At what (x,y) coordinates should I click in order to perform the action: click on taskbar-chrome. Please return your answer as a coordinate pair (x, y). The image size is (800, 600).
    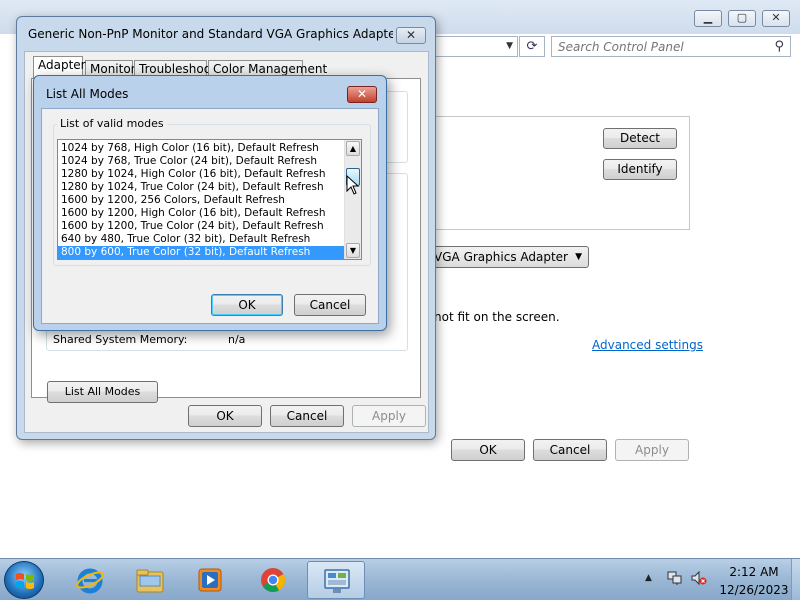
    Looking at the image, I should click on (273, 580).